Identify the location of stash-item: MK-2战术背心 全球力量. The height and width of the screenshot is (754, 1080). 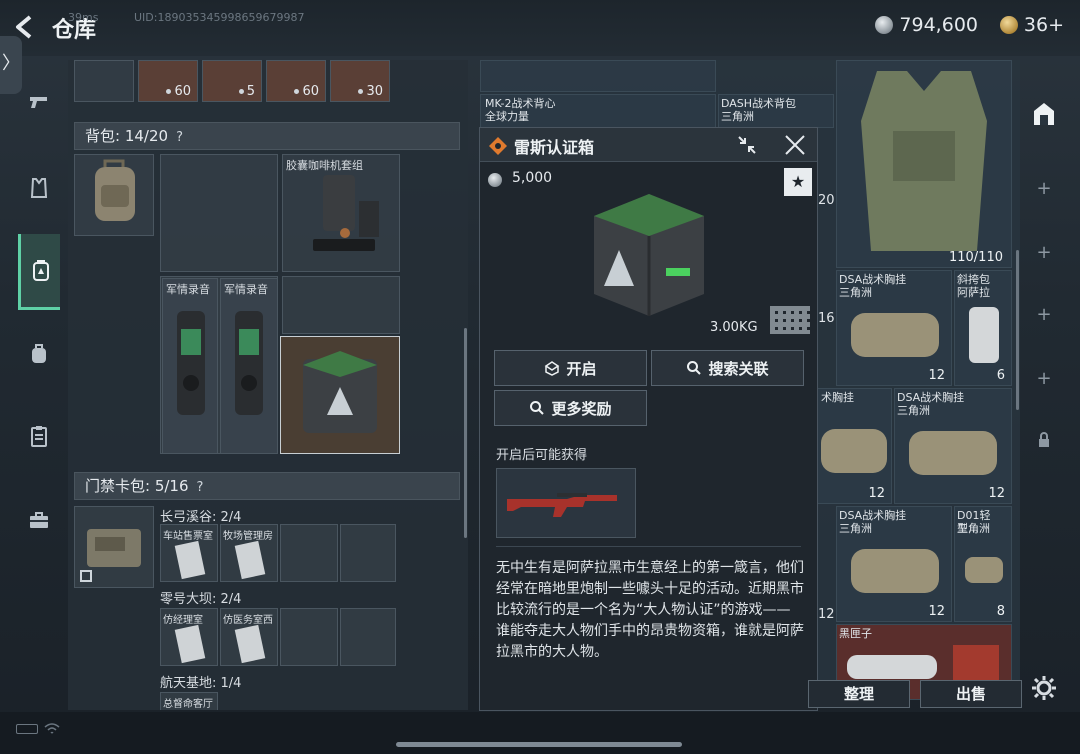
(598, 111).